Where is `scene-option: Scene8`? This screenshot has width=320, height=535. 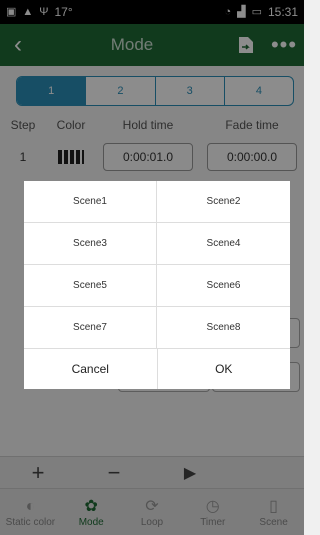 scene-option: Scene8 is located at coordinates (223, 328).